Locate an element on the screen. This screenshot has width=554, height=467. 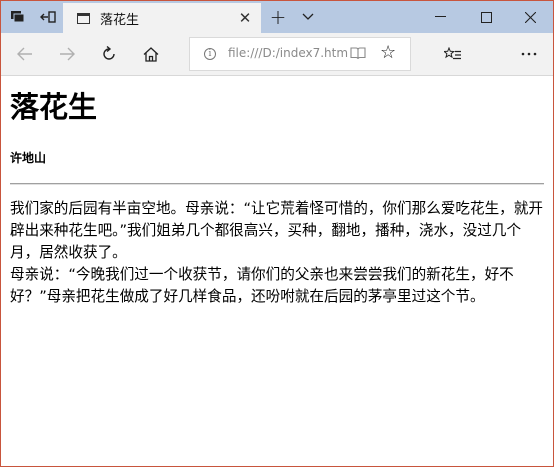
back-arrow-icon is located at coordinates (25, 54).